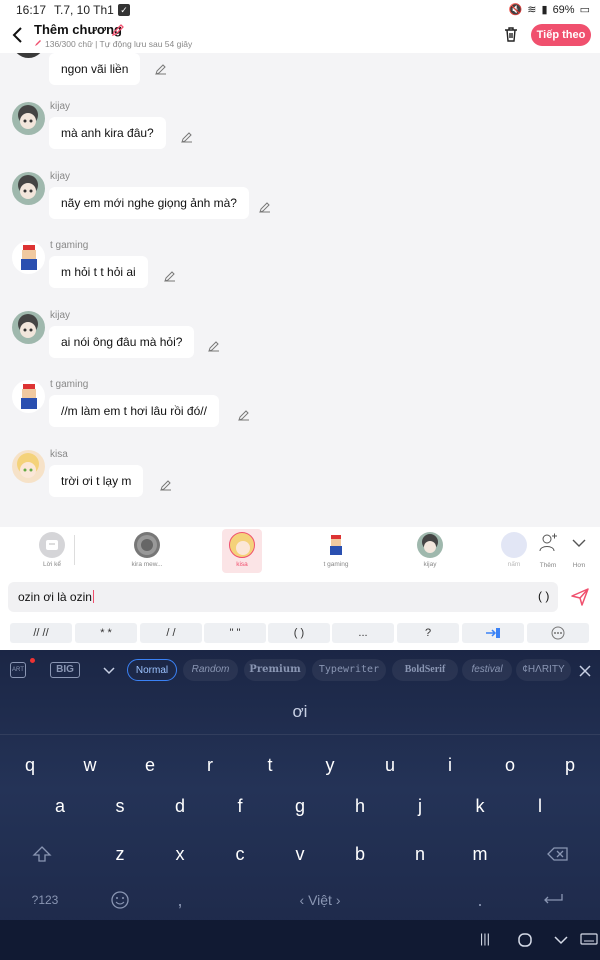 Image resolution: width=600 pixels, height=960 pixels. What do you see at coordinates (60, 806) in the screenshot?
I see `key-a: a` at bounding box center [60, 806].